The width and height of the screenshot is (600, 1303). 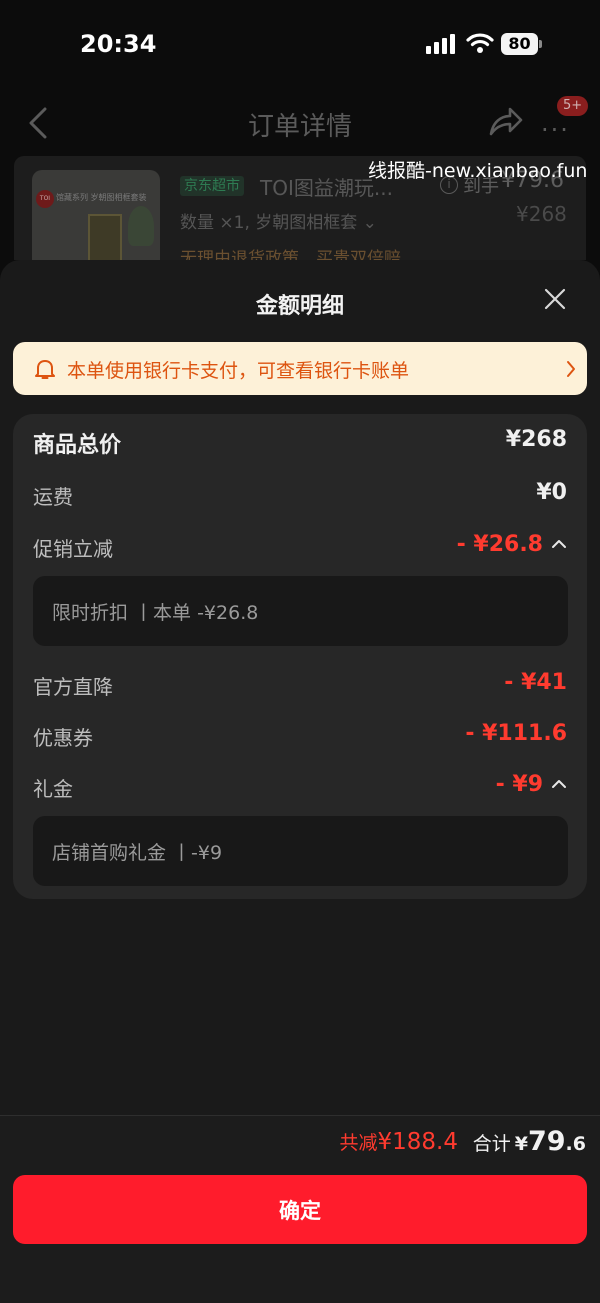 I want to click on confirm-button: 确定, so click(x=300, y=1209).